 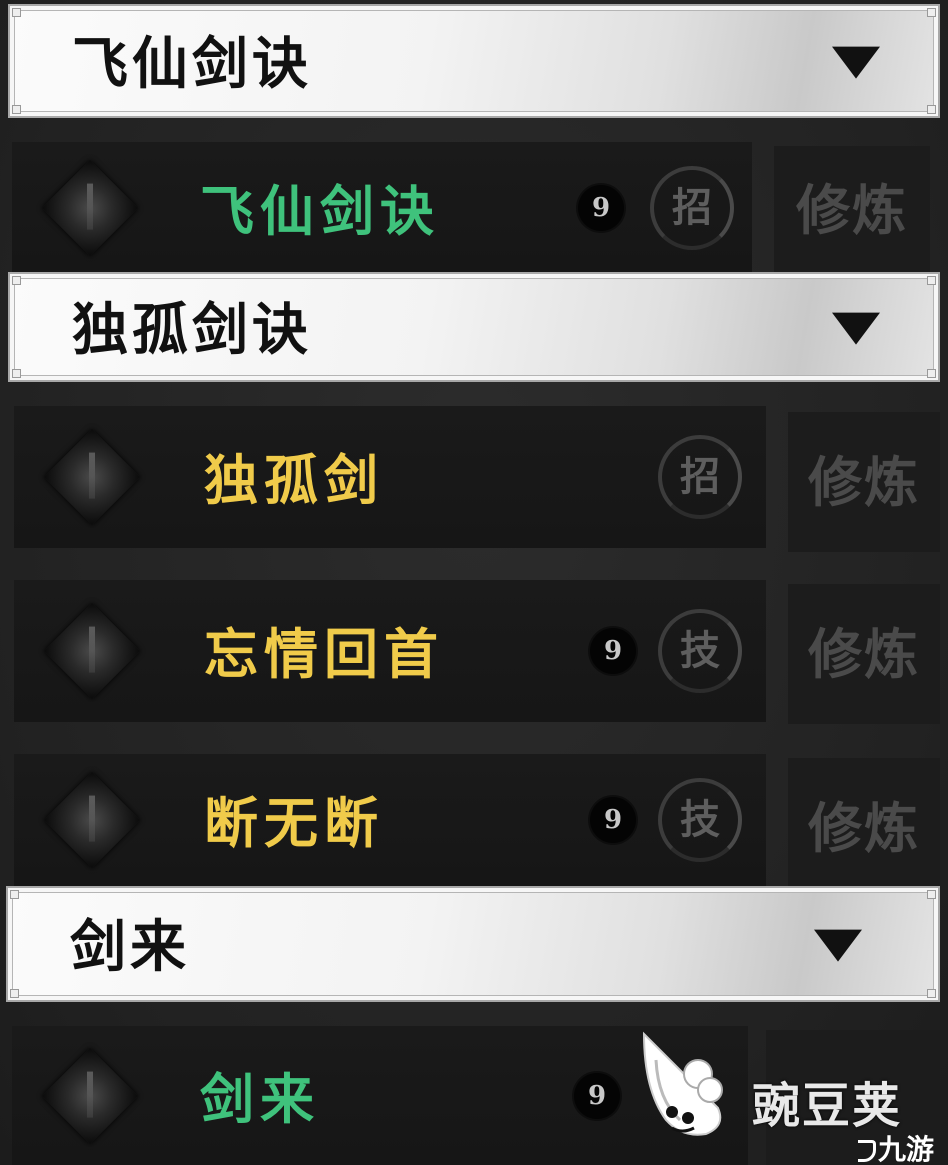 I want to click on pea-pod-logo-icon, so click(x=682, y=1083).